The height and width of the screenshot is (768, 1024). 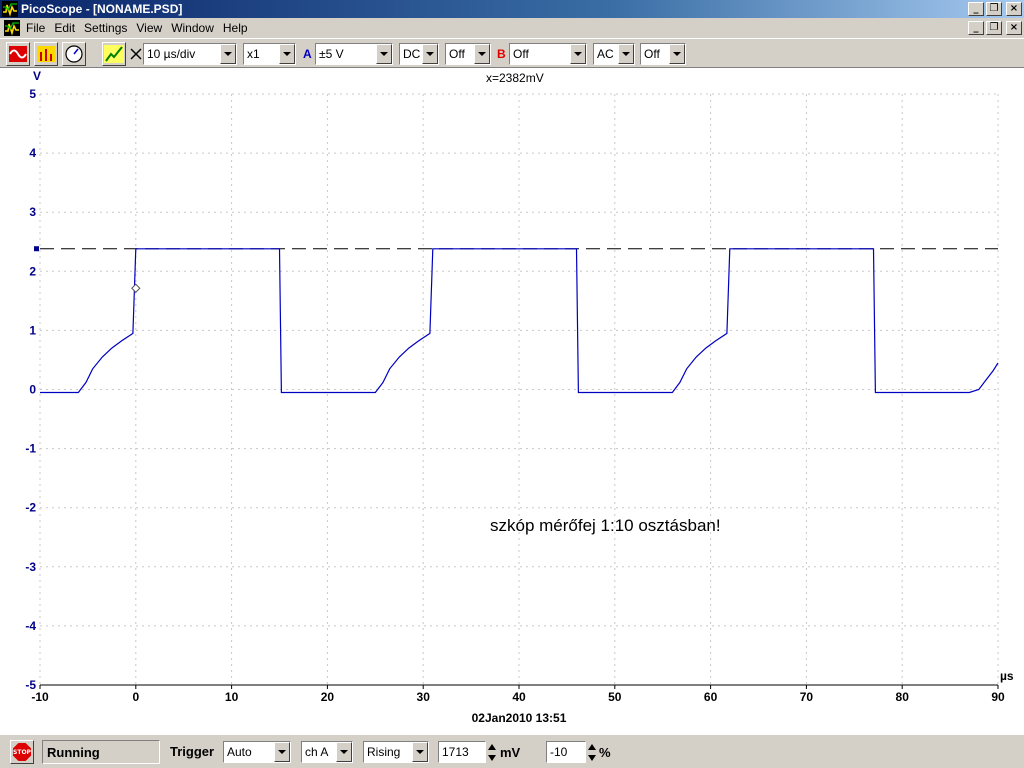 What do you see at coordinates (592, 752) in the screenshot?
I see `pretrigger-spinner` at bounding box center [592, 752].